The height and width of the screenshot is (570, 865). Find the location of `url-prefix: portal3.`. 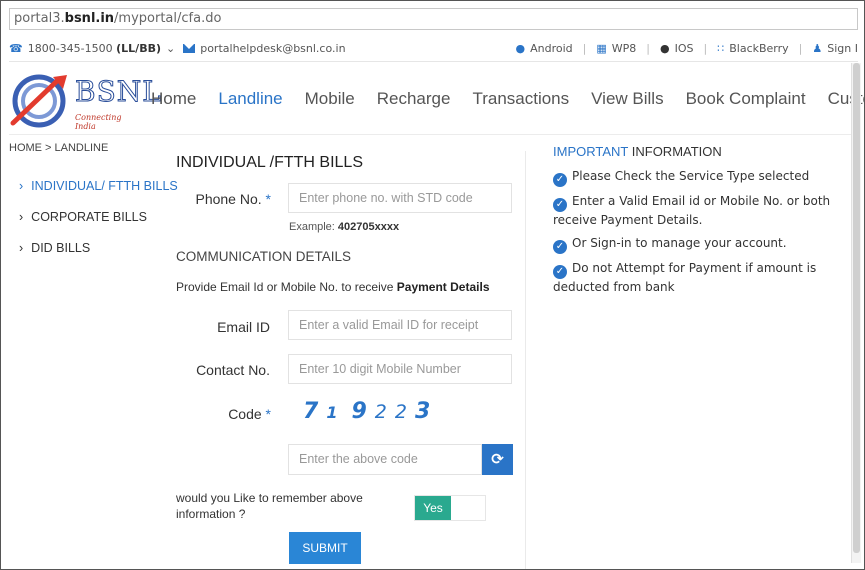

url-prefix: portal3. is located at coordinates (39, 18).